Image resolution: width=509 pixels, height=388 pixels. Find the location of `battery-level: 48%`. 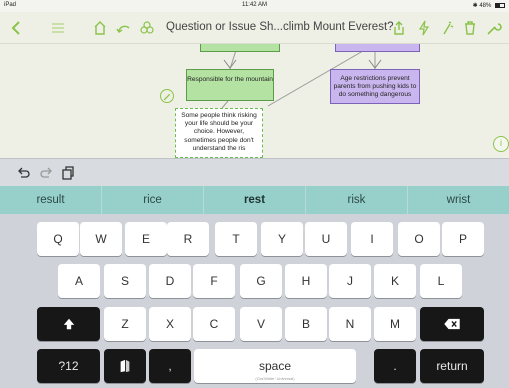

battery-level: 48% is located at coordinates (485, 6).